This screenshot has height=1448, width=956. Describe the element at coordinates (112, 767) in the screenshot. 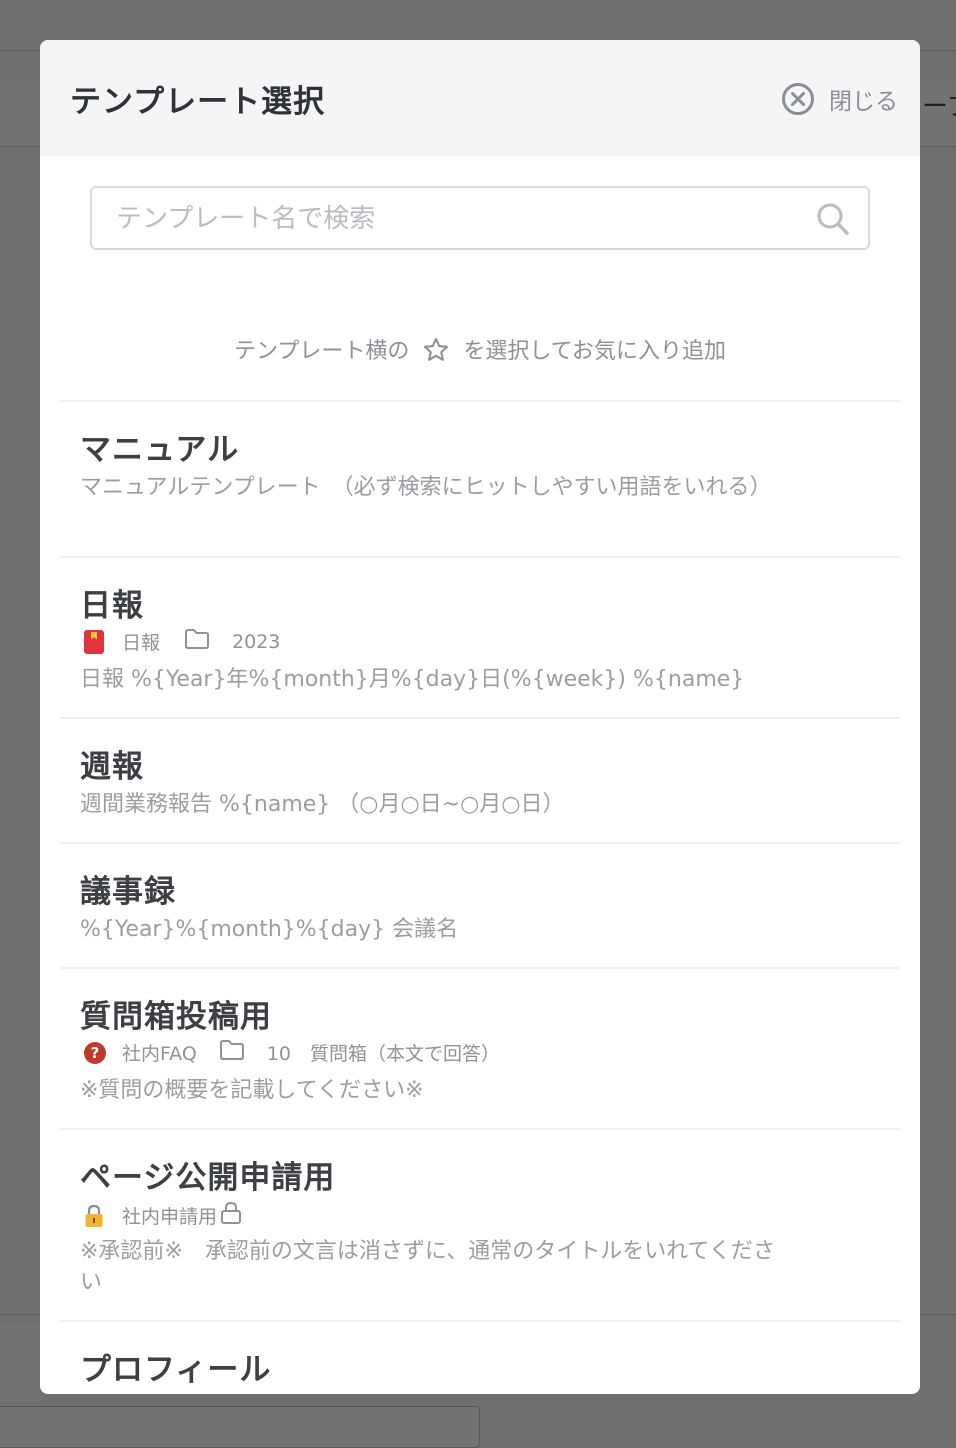

I see `template-title: 週報` at that location.